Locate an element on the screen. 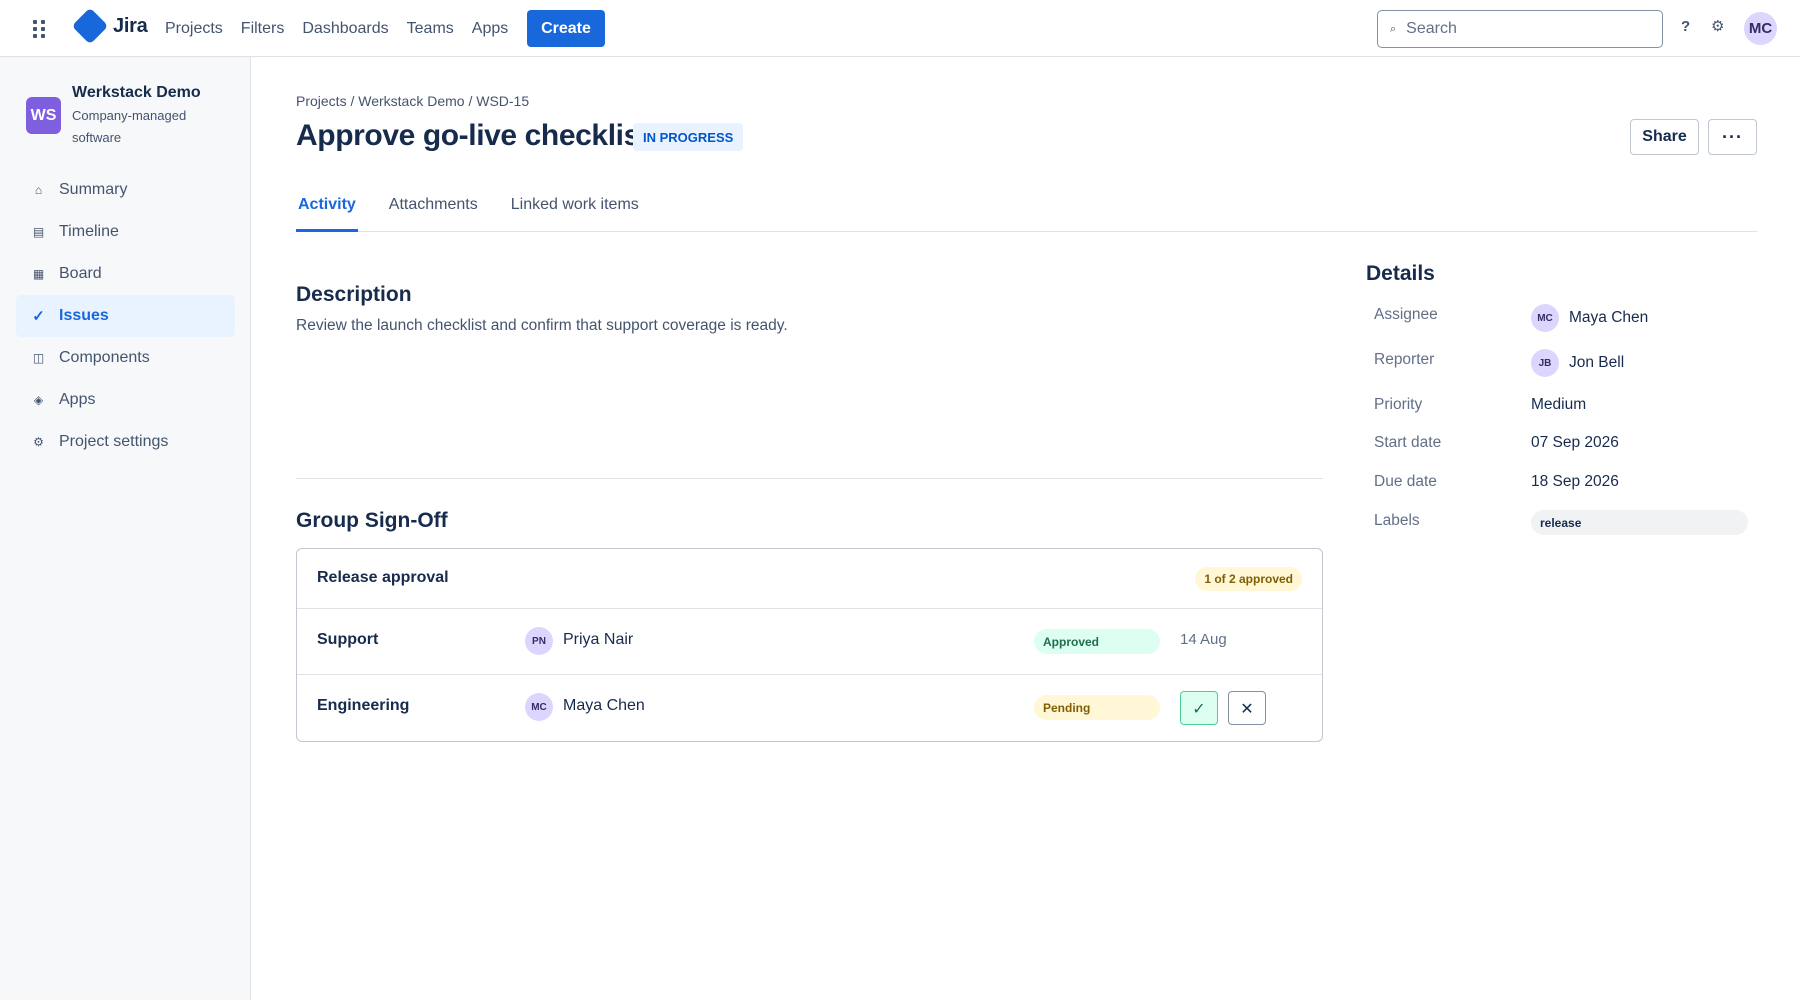 The width and height of the screenshot is (1800, 1000). avatar: PN is located at coordinates (539, 641).